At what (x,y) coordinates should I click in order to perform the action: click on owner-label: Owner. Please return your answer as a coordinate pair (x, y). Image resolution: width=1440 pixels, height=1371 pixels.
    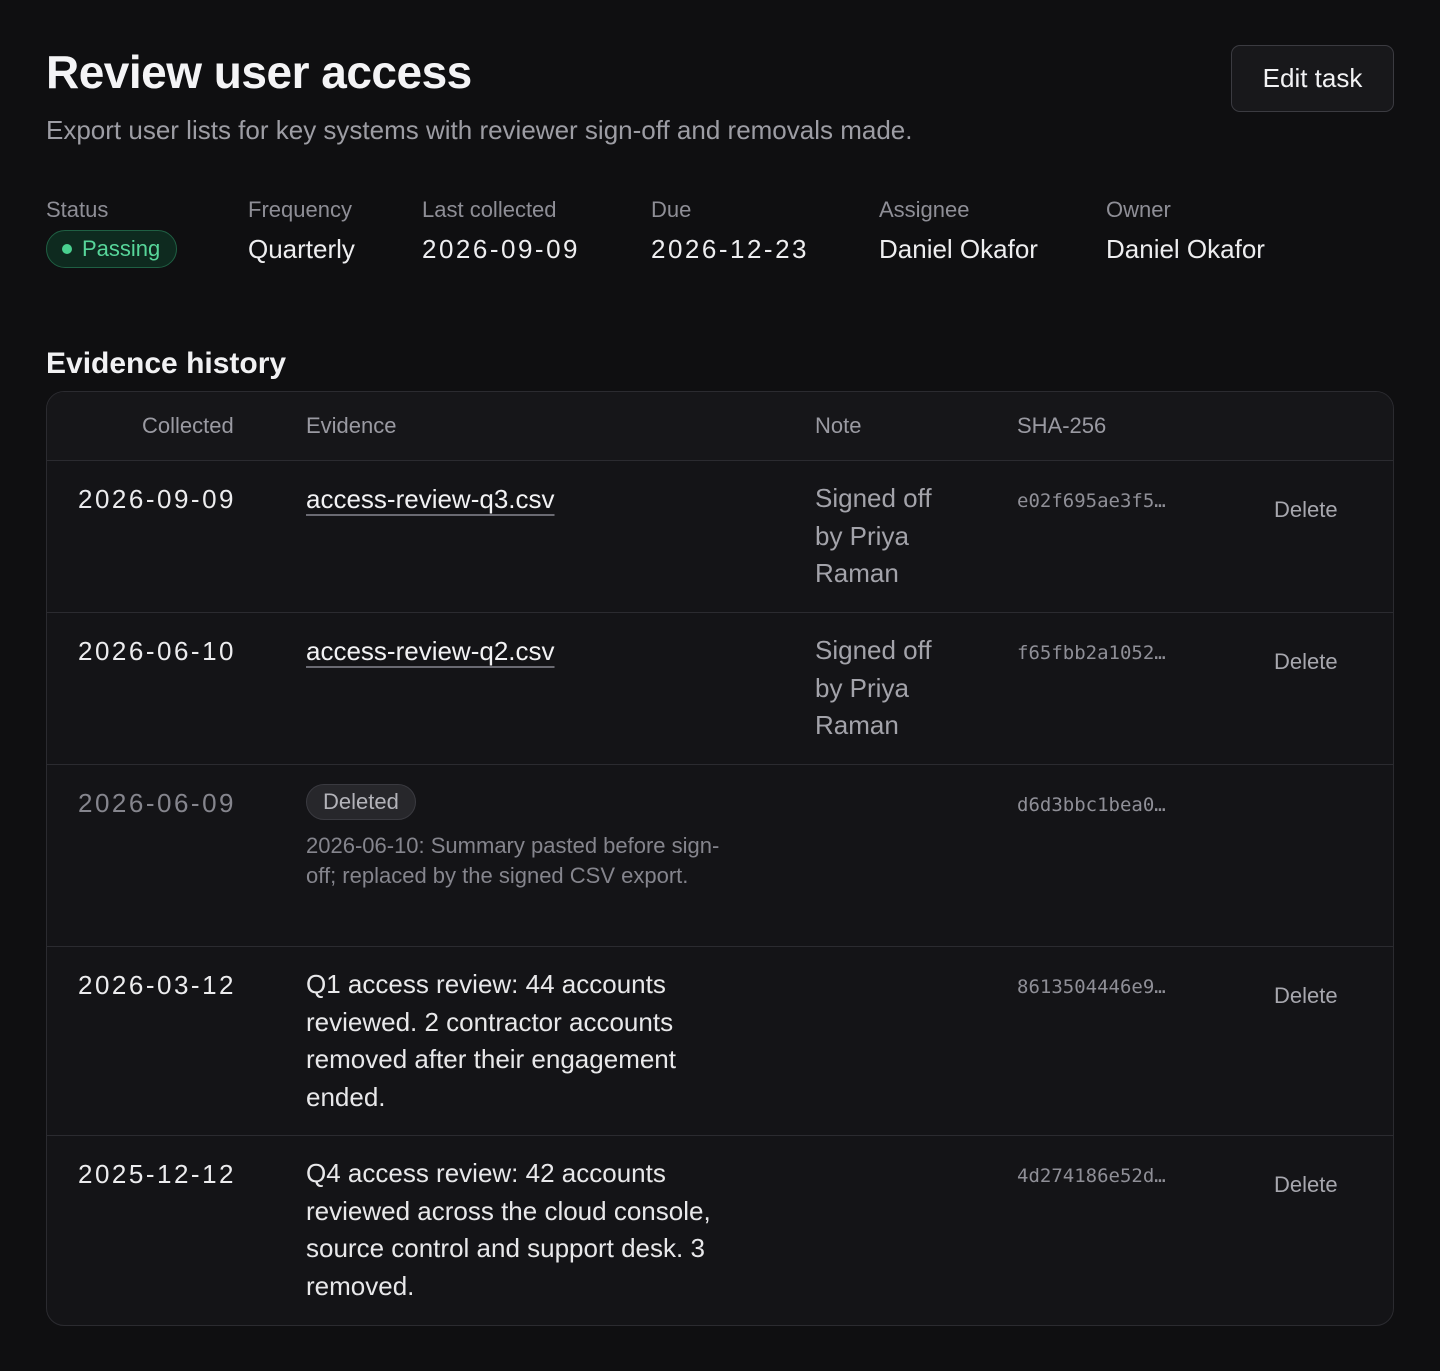
    Looking at the image, I should click on (1138, 209).